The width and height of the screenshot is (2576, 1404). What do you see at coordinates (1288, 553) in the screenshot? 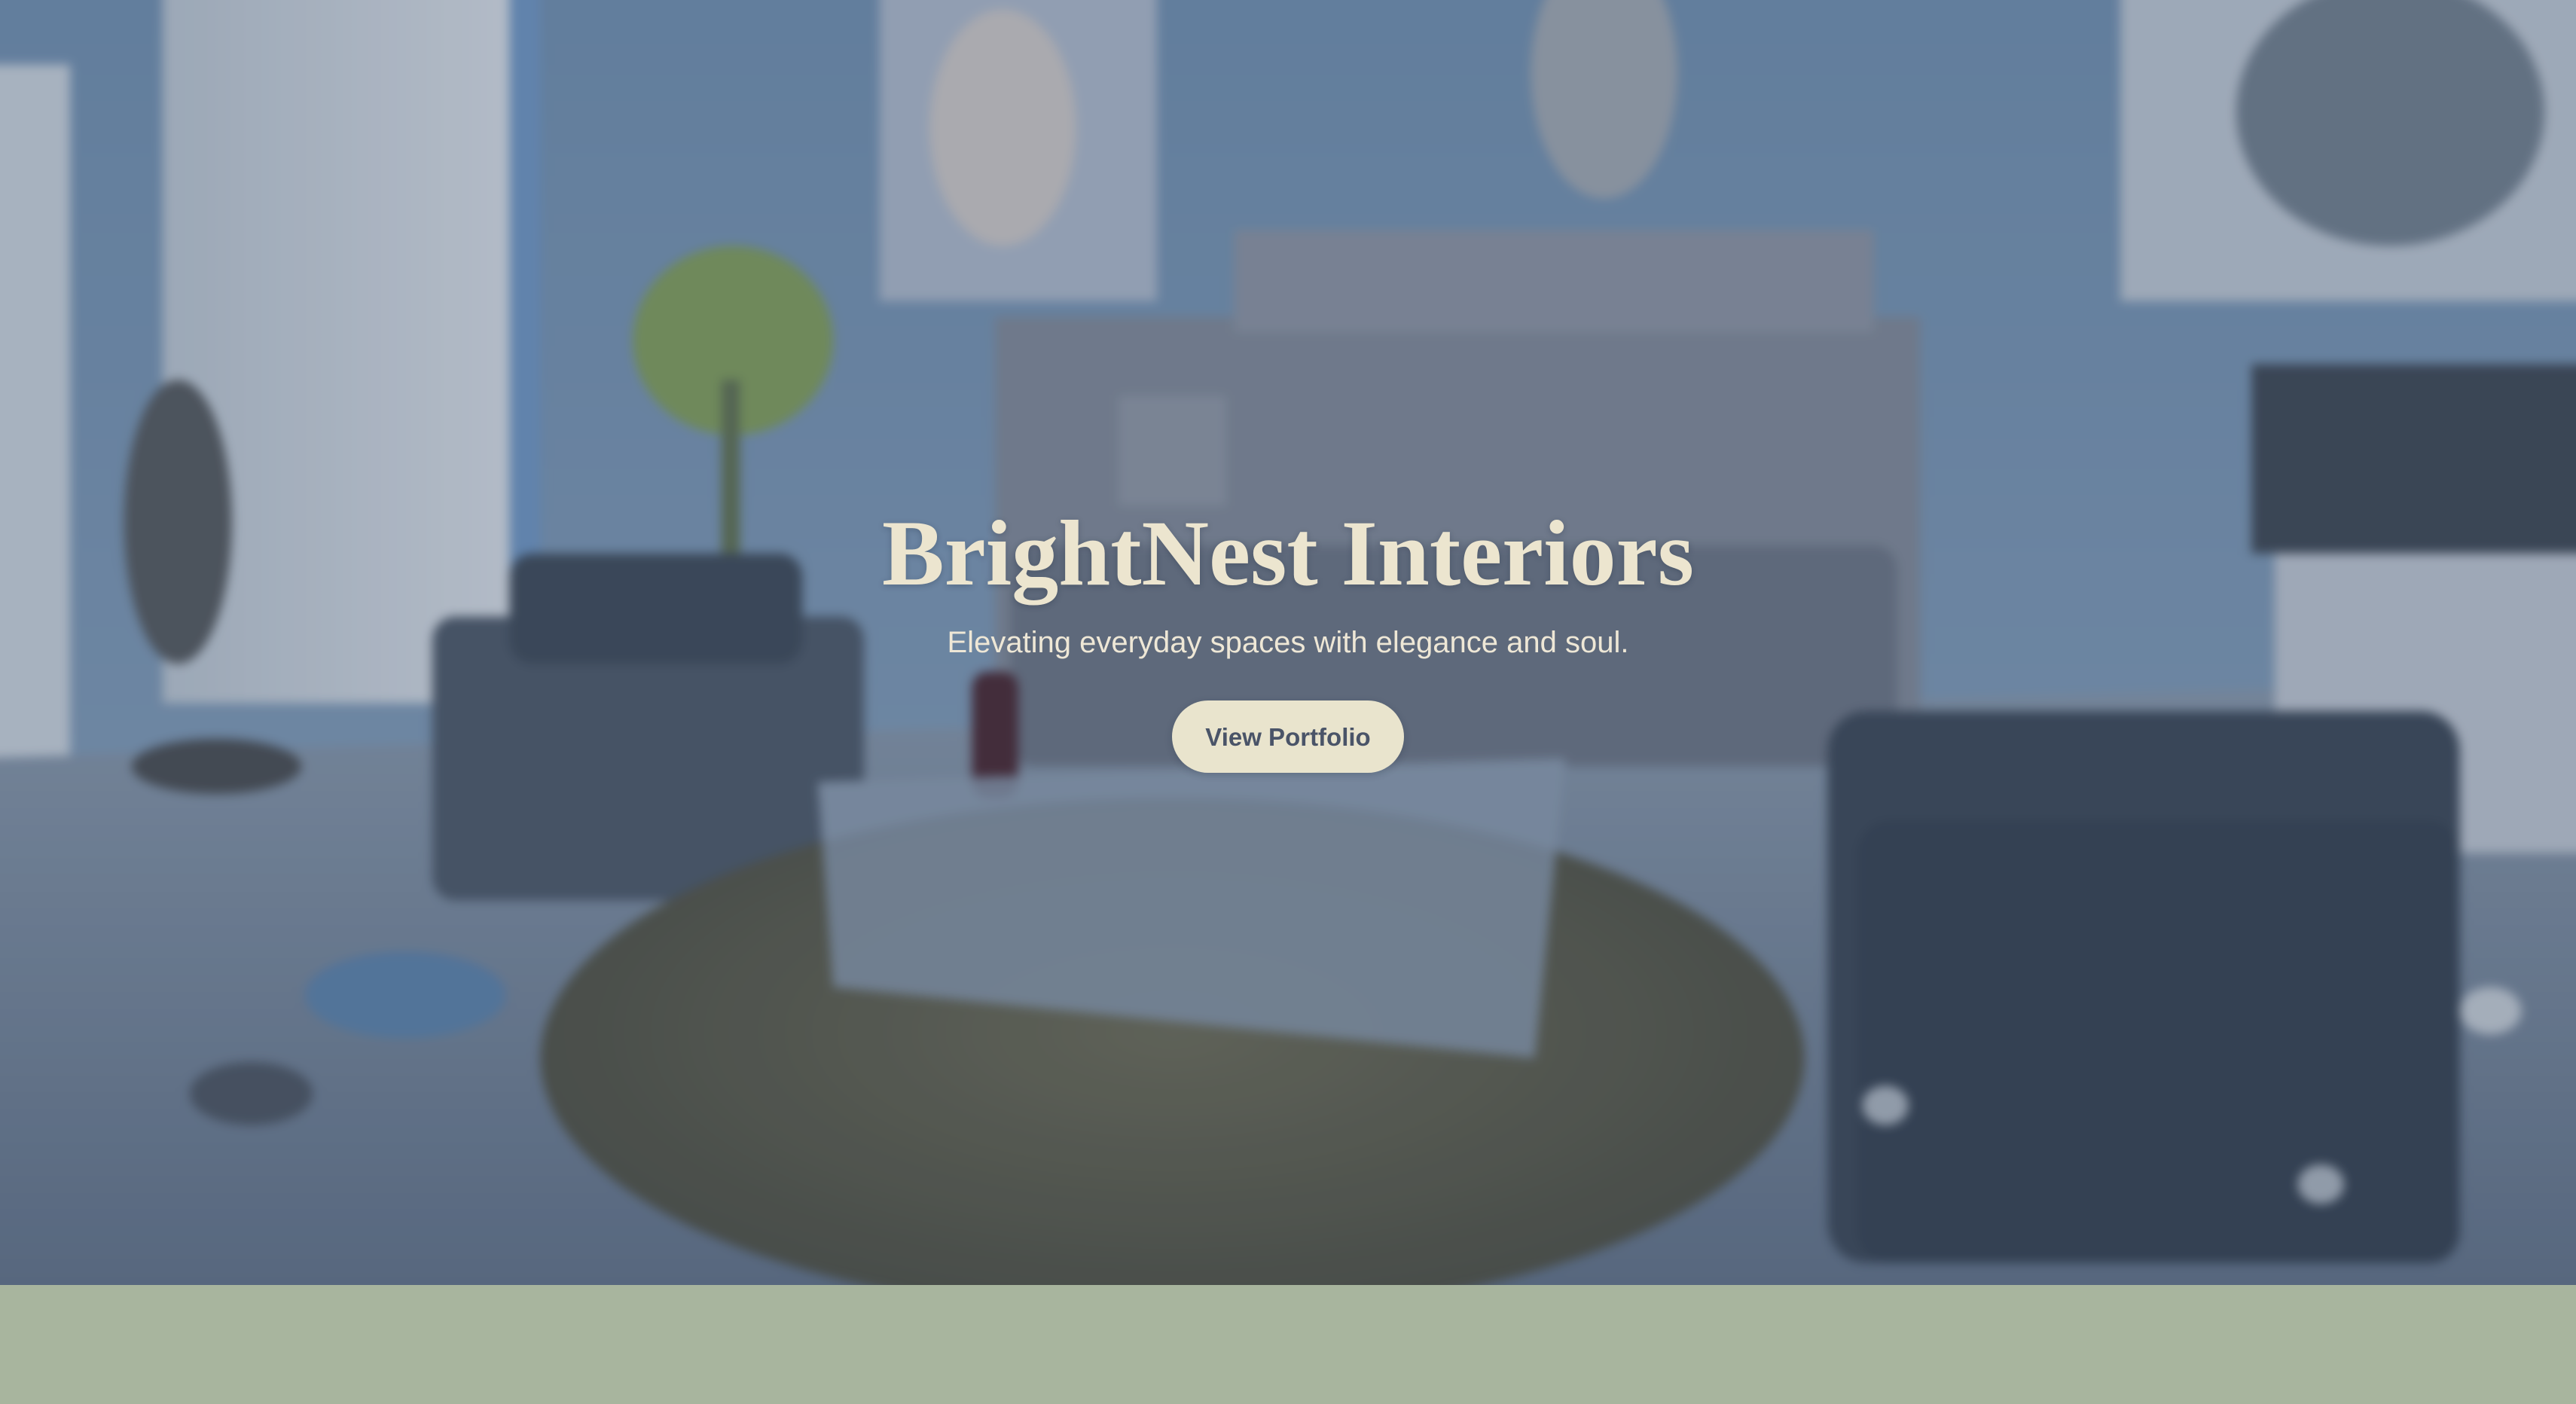
I see `hero-title: BrightNest Interiors` at bounding box center [1288, 553].